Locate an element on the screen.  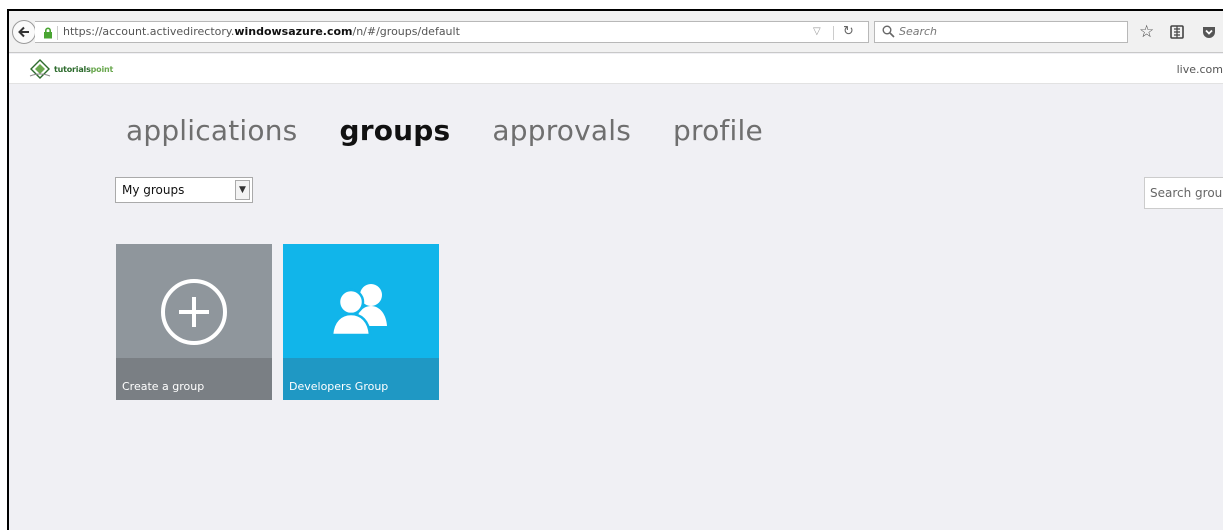
logo-text: tutorialspoint is located at coordinates (84, 69).